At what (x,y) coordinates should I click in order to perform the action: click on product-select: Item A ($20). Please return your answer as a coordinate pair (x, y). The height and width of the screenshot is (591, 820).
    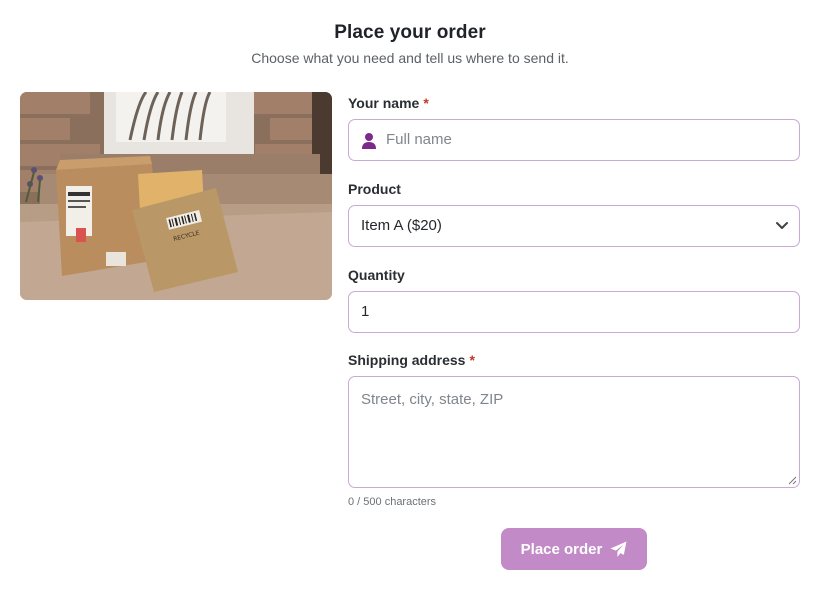
    Looking at the image, I should click on (574, 226).